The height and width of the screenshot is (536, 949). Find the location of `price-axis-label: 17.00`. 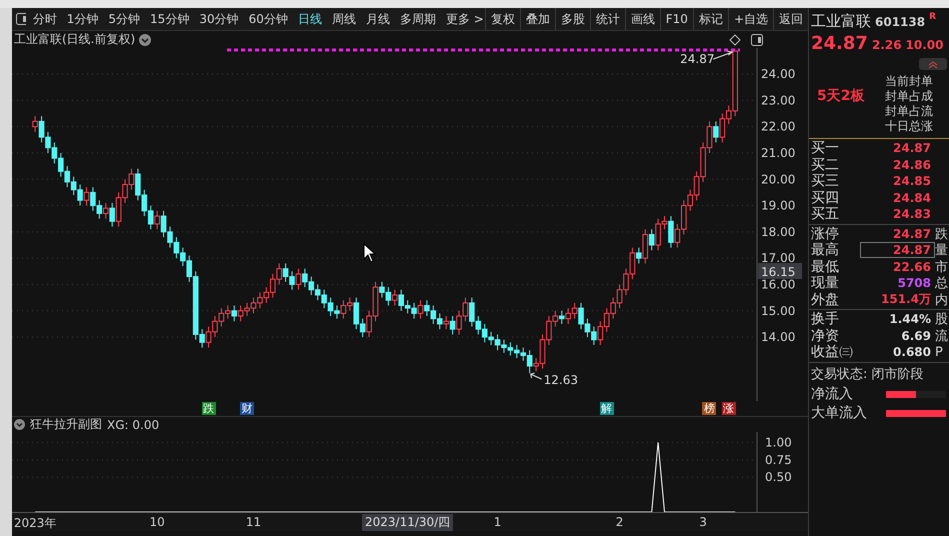

price-axis-label: 17.00 is located at coordinates (778, 258).